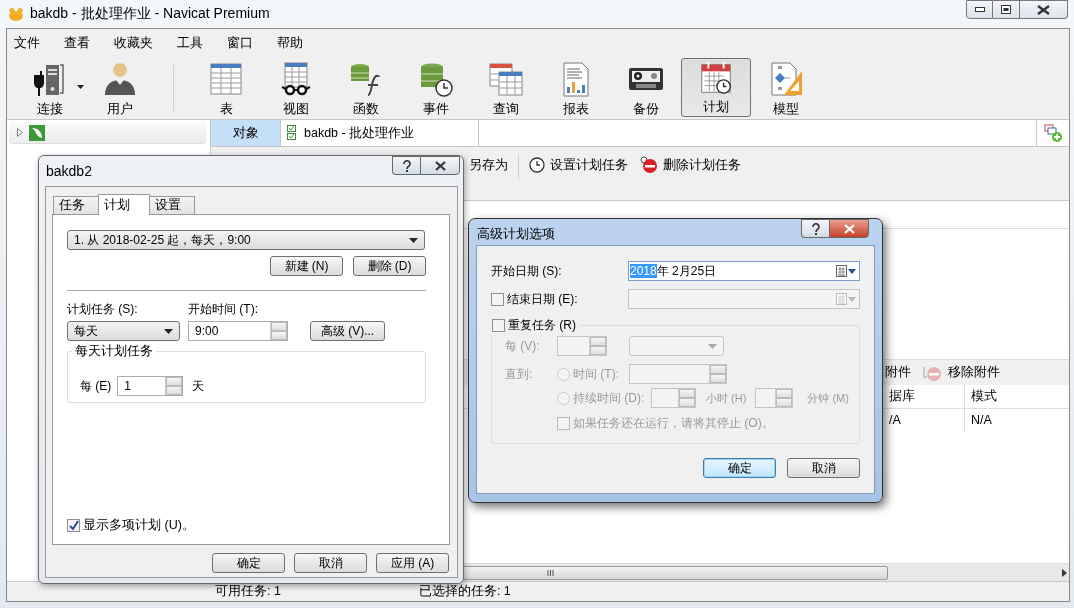 This screenshot has height=608, width=1074. I want to click on menu-item: 收藏夹, so click(133, 43).